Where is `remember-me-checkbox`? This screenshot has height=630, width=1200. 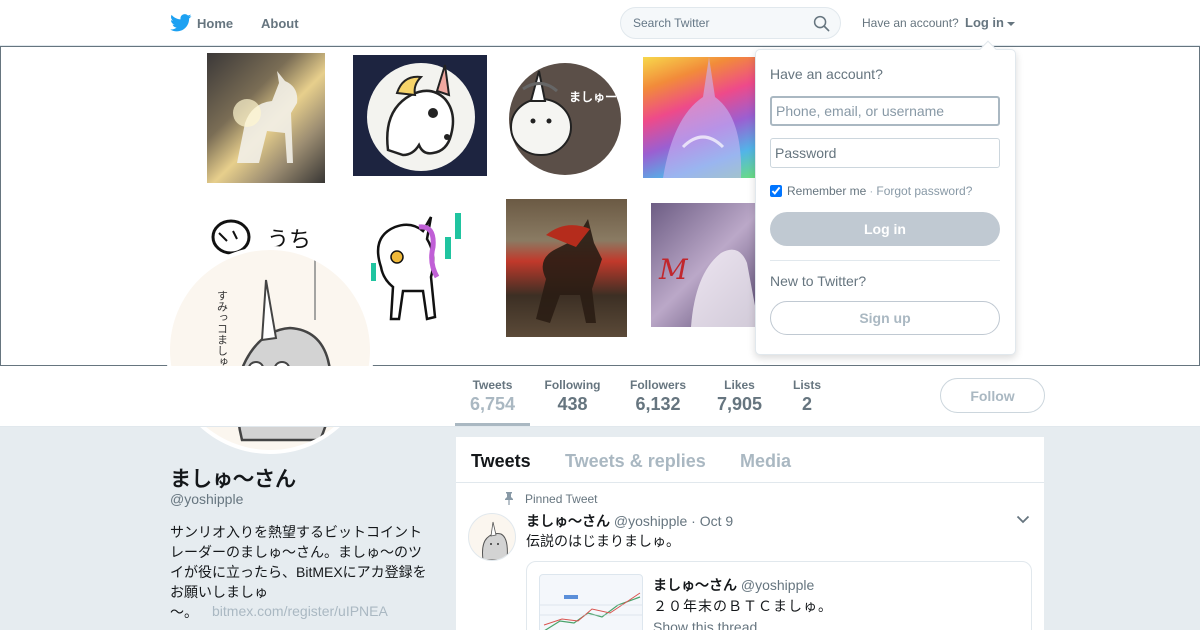
remember-me-checkbox is located at coordinates (776, 191).